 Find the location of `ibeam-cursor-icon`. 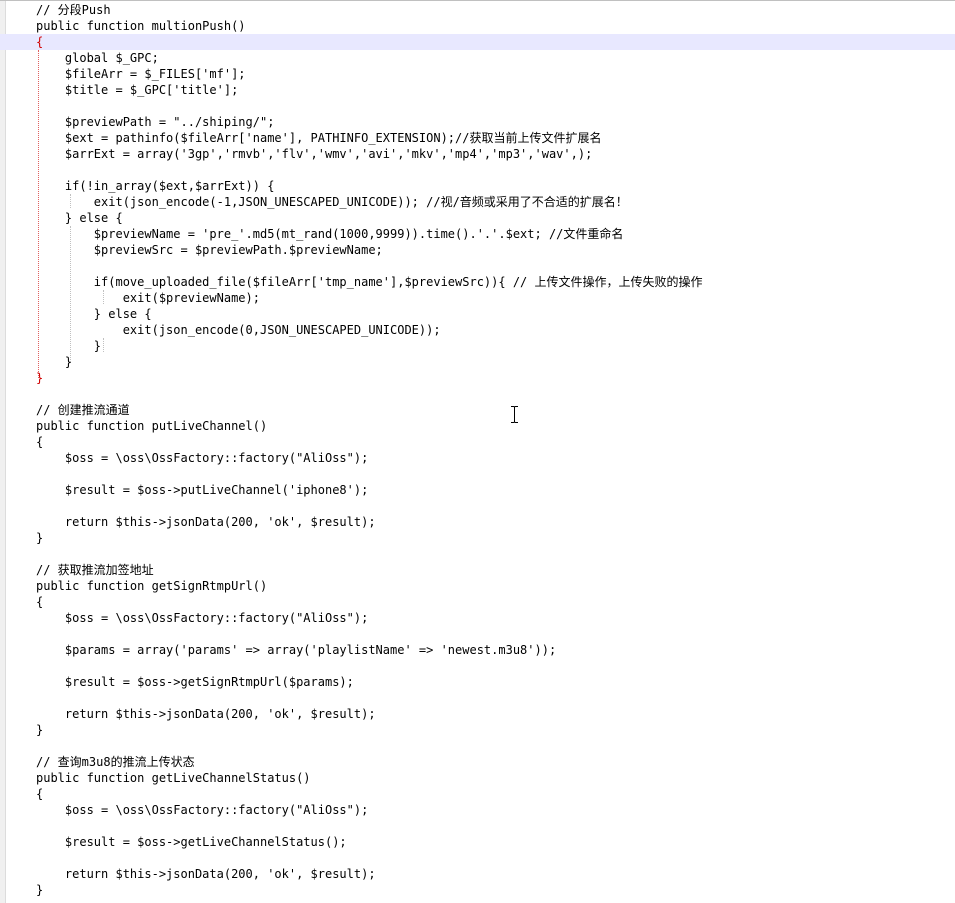

ibeam-cursor-icon is located at coordinates (514, 414).